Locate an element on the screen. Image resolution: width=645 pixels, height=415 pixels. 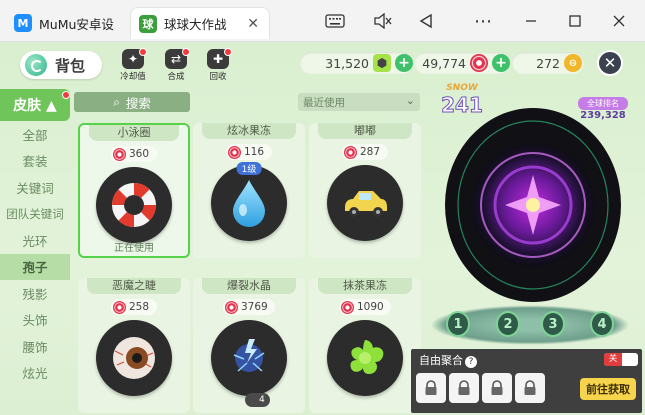
item-price: 258 is located at coordinates (134, 307).